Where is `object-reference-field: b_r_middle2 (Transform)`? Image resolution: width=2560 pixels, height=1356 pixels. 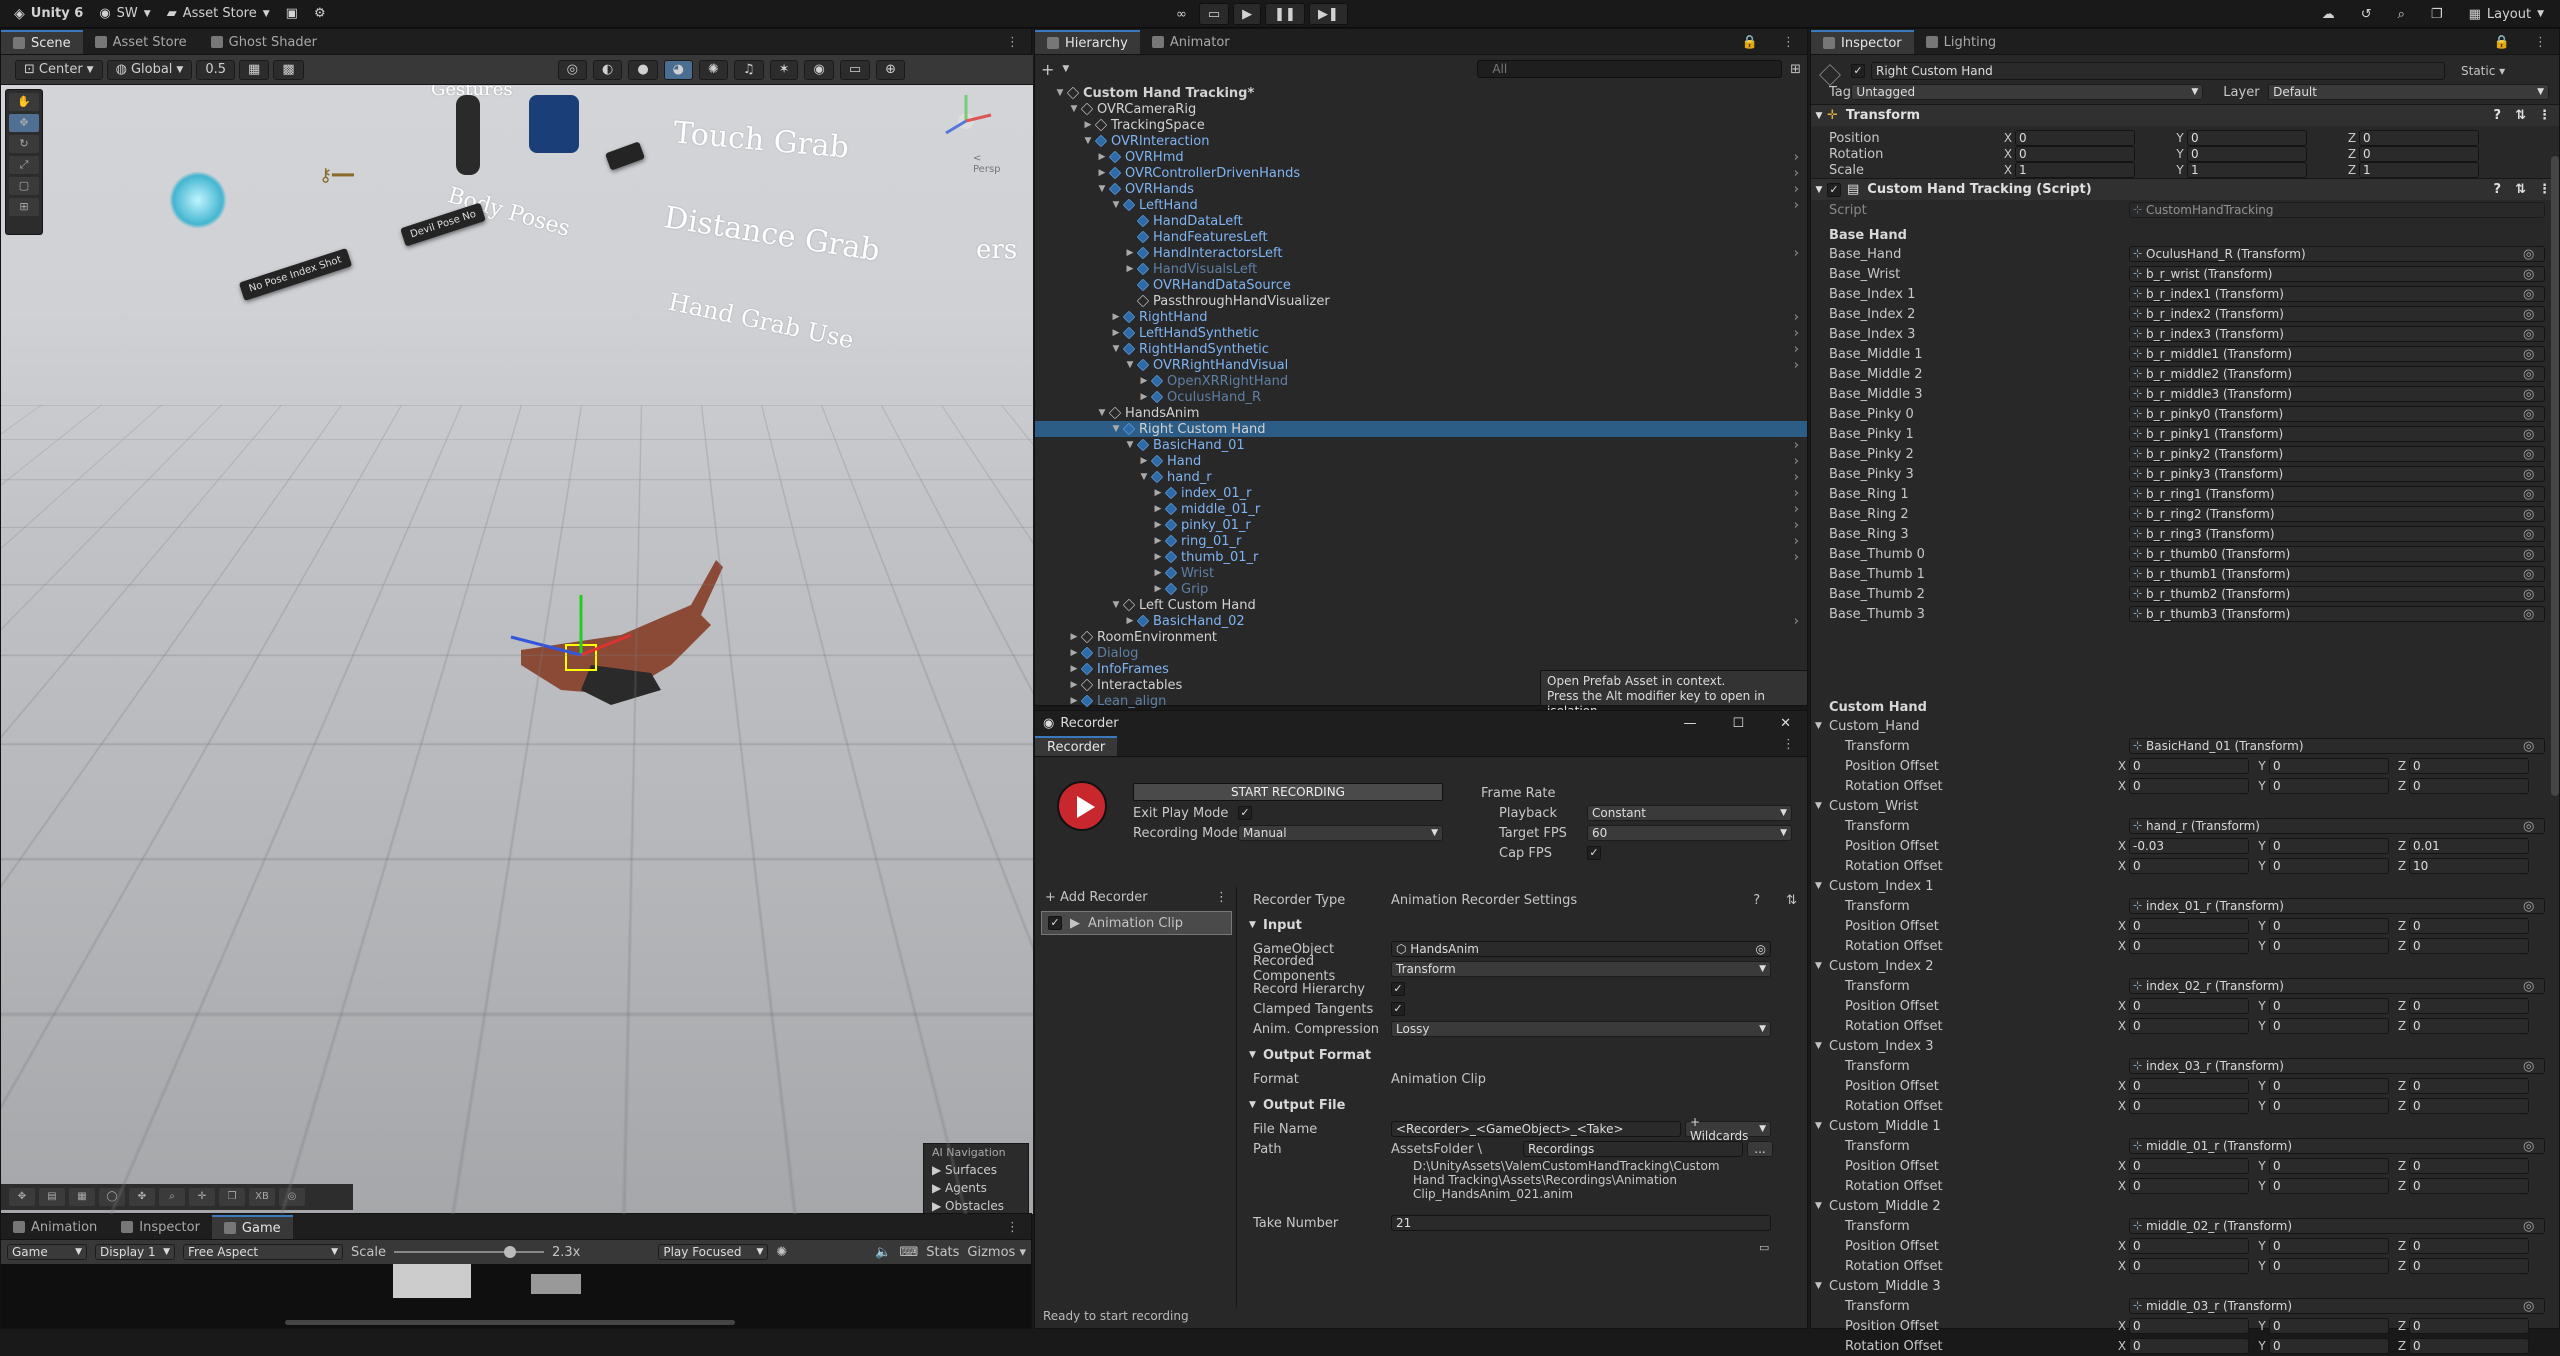 object-reference-field: b_r_middle2 (Transform) is located at coordinates (2337, 374).